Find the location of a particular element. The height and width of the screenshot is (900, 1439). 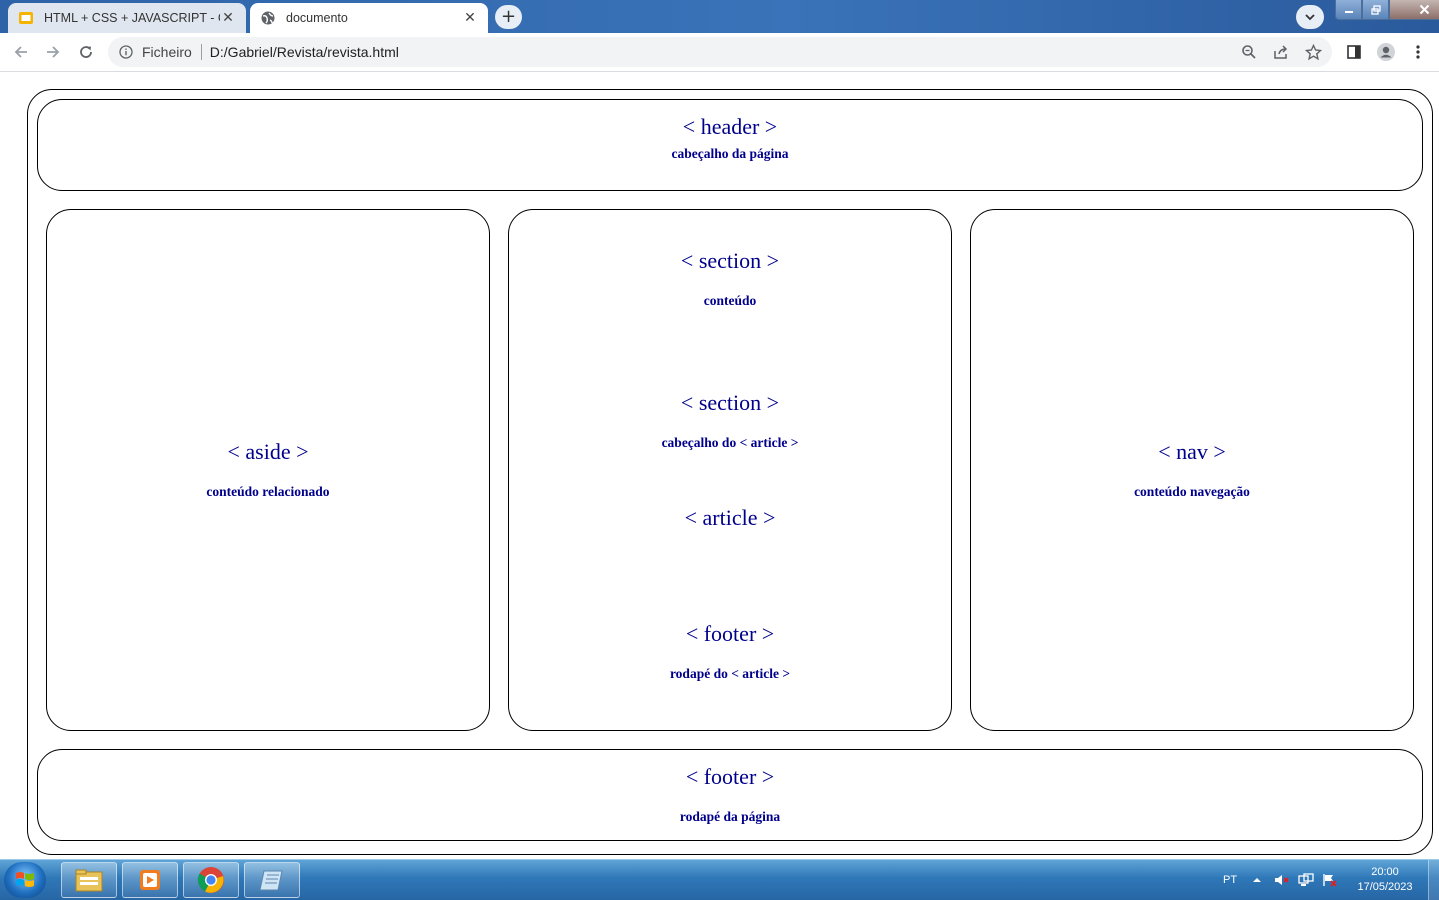

notepad-icon is located at coordinates (271, 880).